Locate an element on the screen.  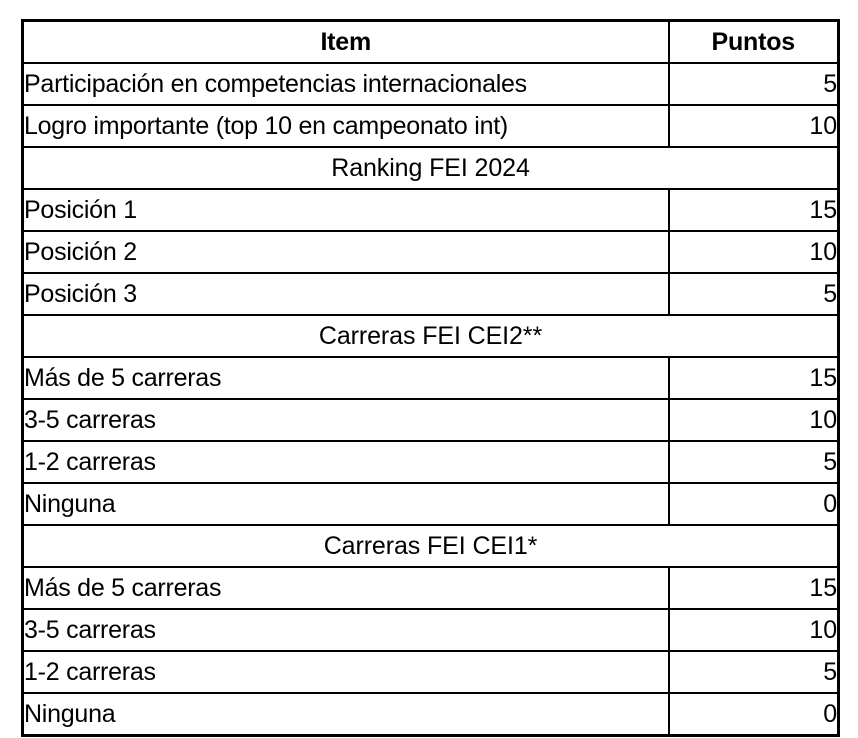
section-title: Carreras FEI CEI2** is located at coordinates (430, 336).